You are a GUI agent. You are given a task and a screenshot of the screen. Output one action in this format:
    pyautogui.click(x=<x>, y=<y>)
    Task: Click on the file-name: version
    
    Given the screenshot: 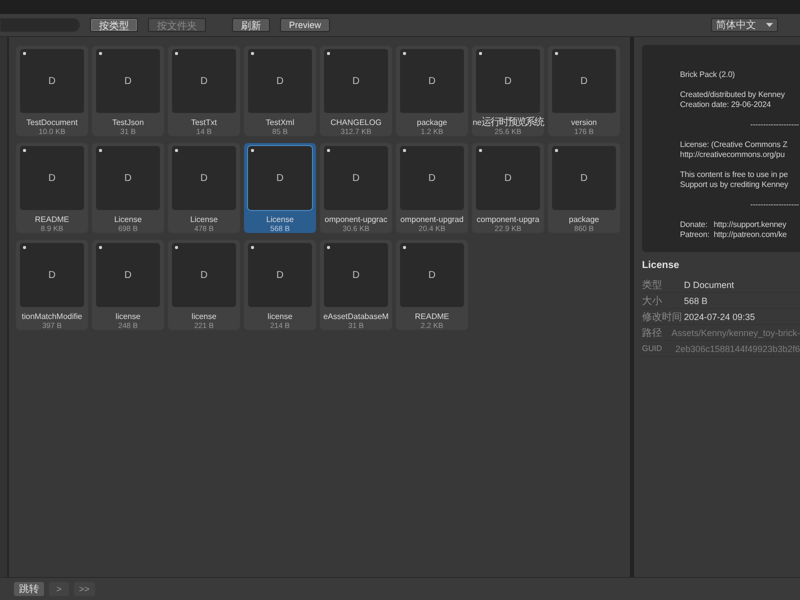 What is the action you would take?
    pyautogui.click(x=584, y=122)
    